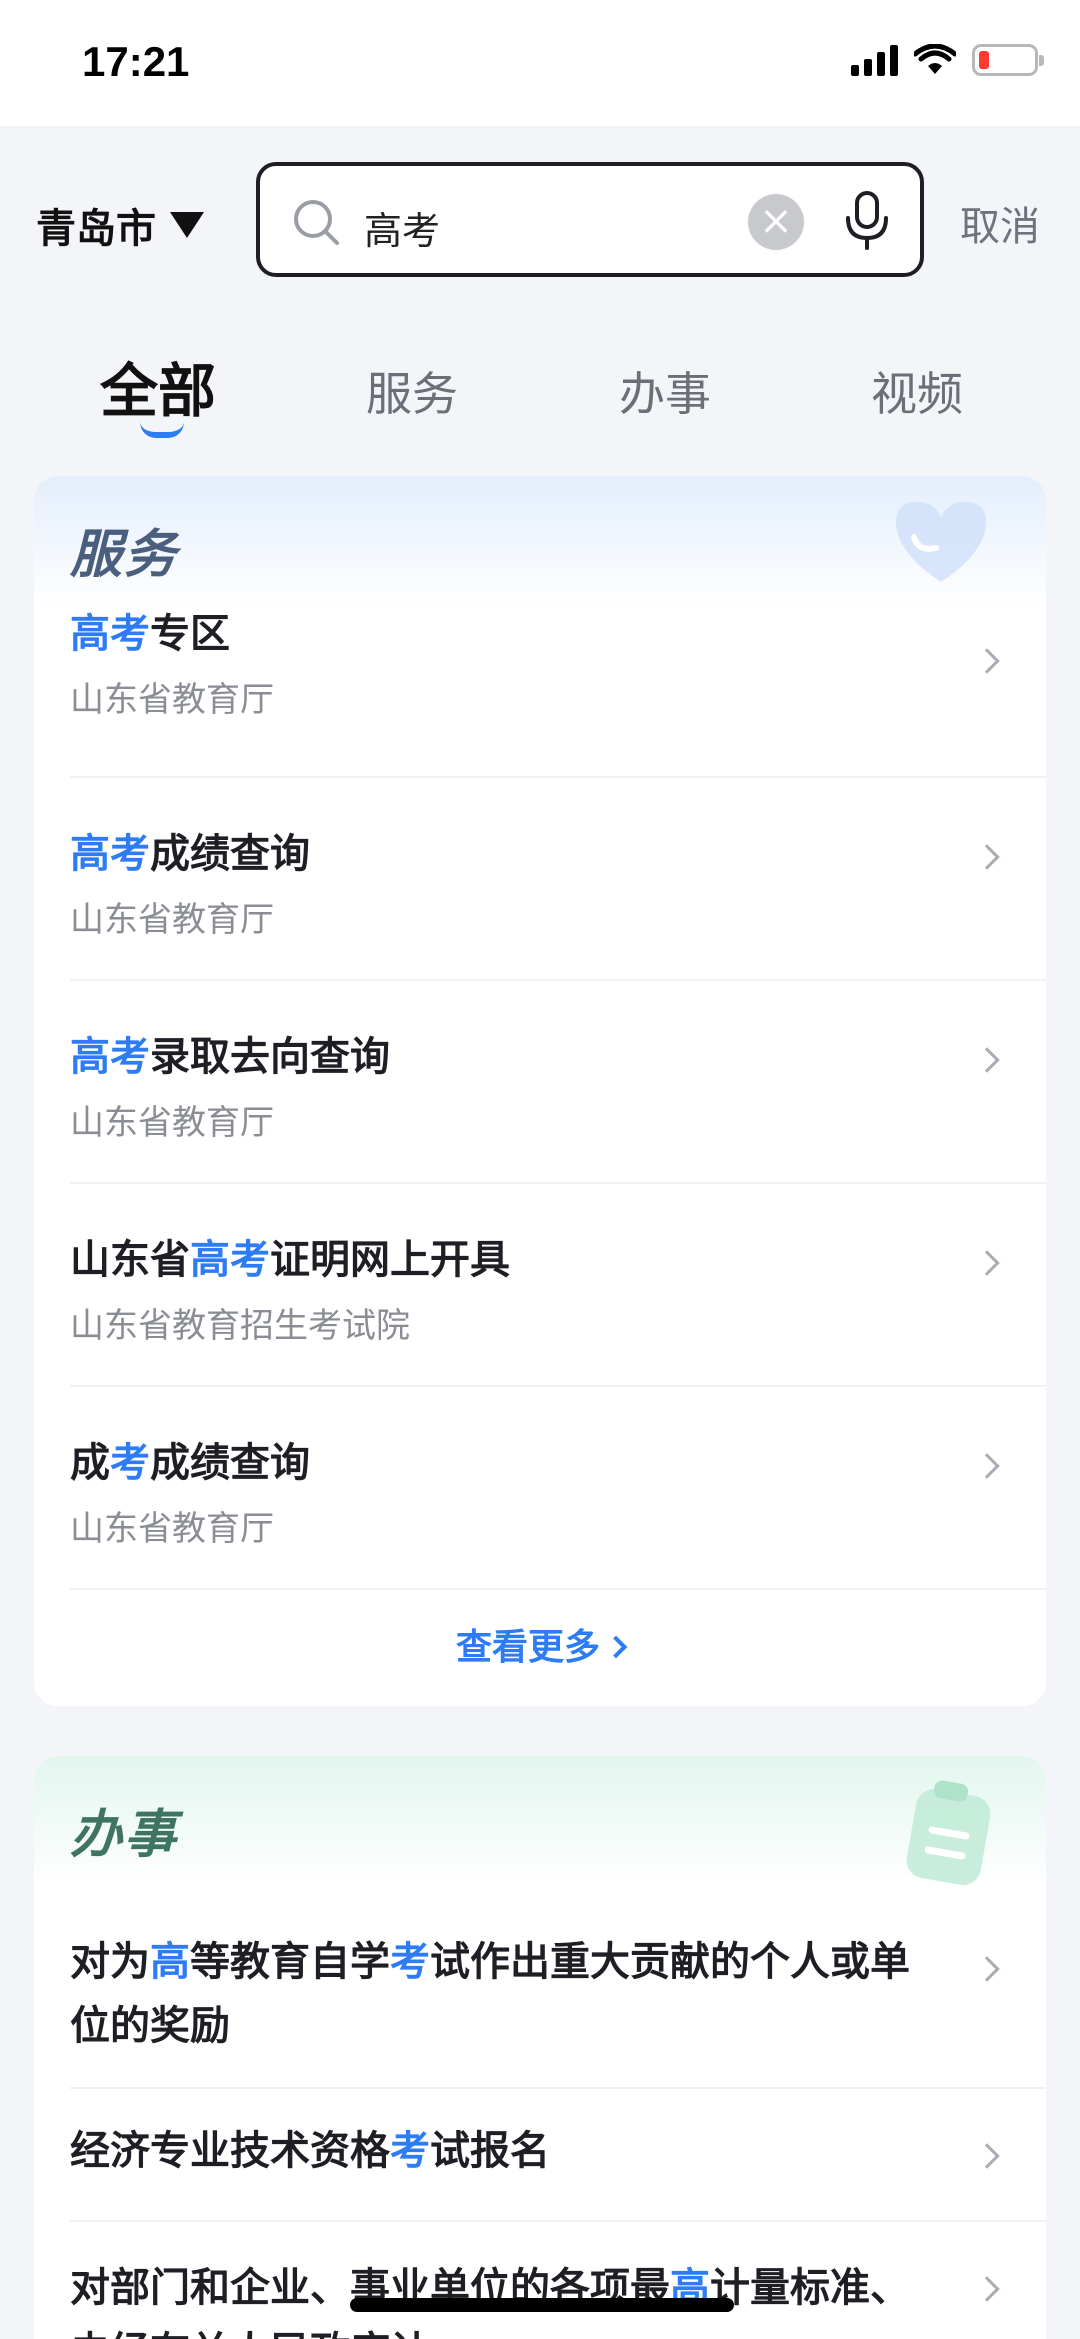 The image size is (1080, 2339). Describe the element at coordinates (190, 1463) in the screenshot. I see `service-item-title: 成考成绩查询` at that location.